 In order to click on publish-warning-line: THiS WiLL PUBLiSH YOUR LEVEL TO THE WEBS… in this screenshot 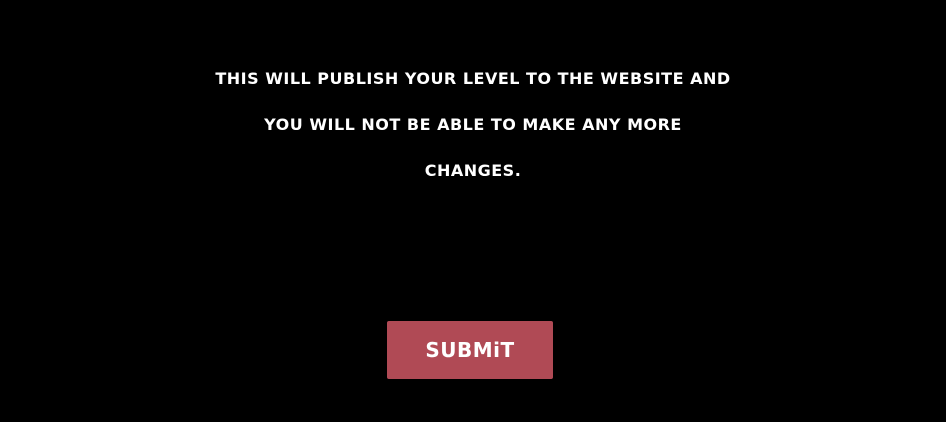, I will do `click(473, 78)`.